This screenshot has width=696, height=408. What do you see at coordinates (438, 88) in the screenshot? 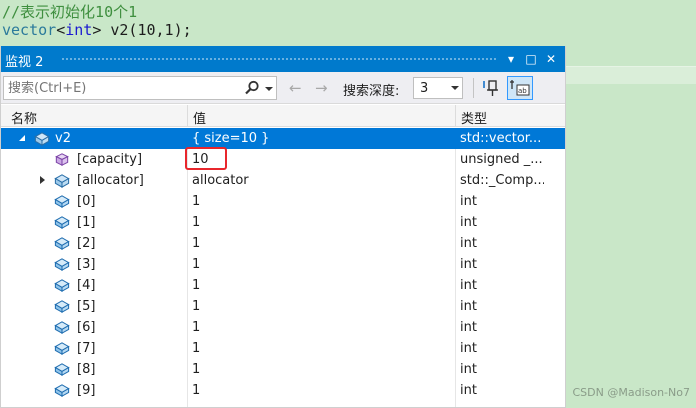
I see `search-depth-select: 3` at bounding box center [438, 88].